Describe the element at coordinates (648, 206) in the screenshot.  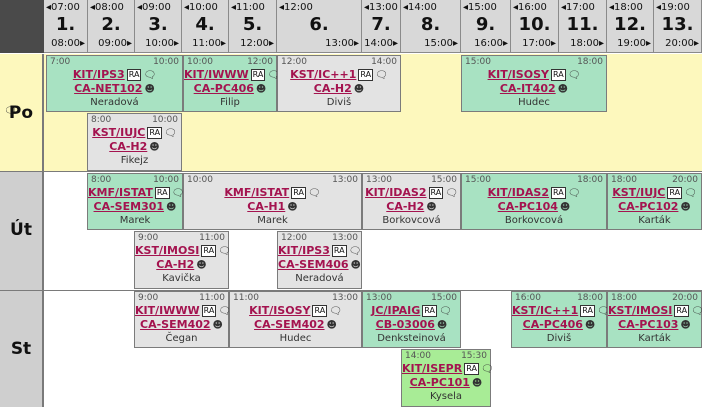
I see `room-link: CA-PC102` at that location.